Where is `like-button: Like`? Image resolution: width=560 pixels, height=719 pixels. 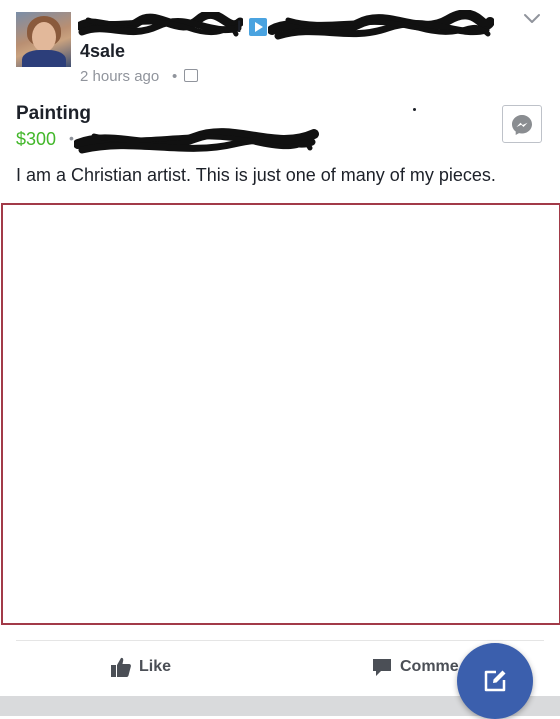 like-button: Like is located at coordinates (140, 667).